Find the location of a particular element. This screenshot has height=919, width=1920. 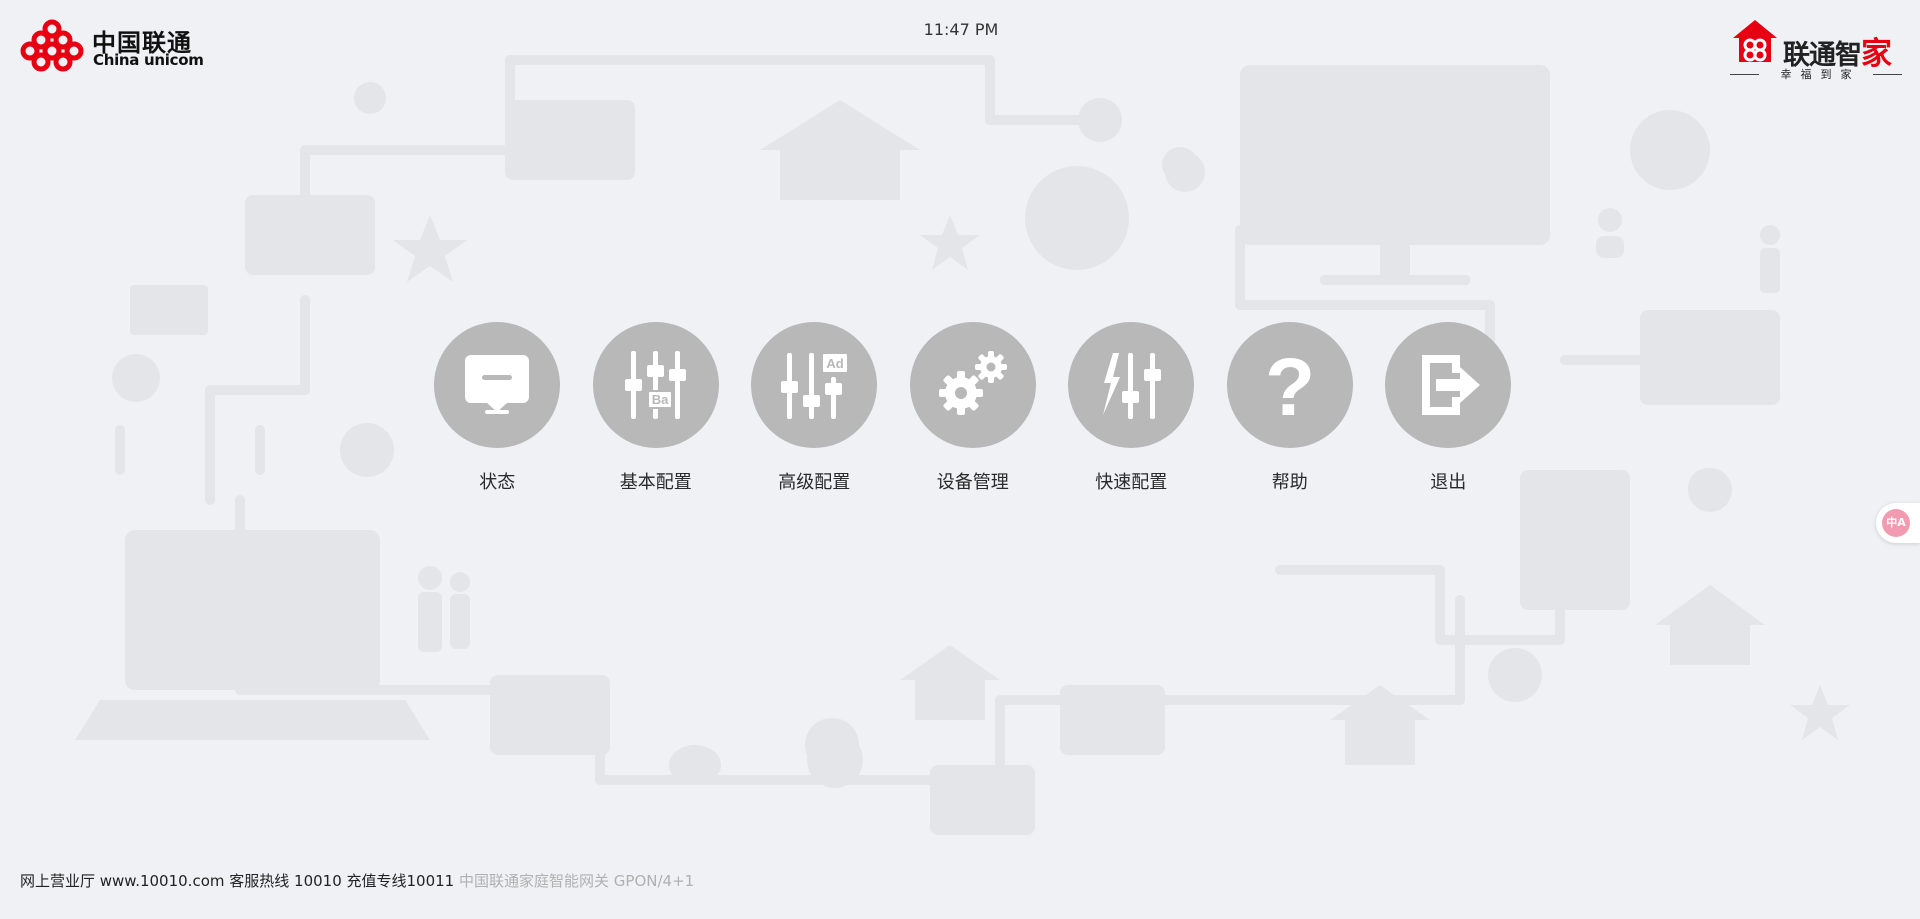

menu-item-quick-config: 快速配置 is located at coordinates (1131, 408).